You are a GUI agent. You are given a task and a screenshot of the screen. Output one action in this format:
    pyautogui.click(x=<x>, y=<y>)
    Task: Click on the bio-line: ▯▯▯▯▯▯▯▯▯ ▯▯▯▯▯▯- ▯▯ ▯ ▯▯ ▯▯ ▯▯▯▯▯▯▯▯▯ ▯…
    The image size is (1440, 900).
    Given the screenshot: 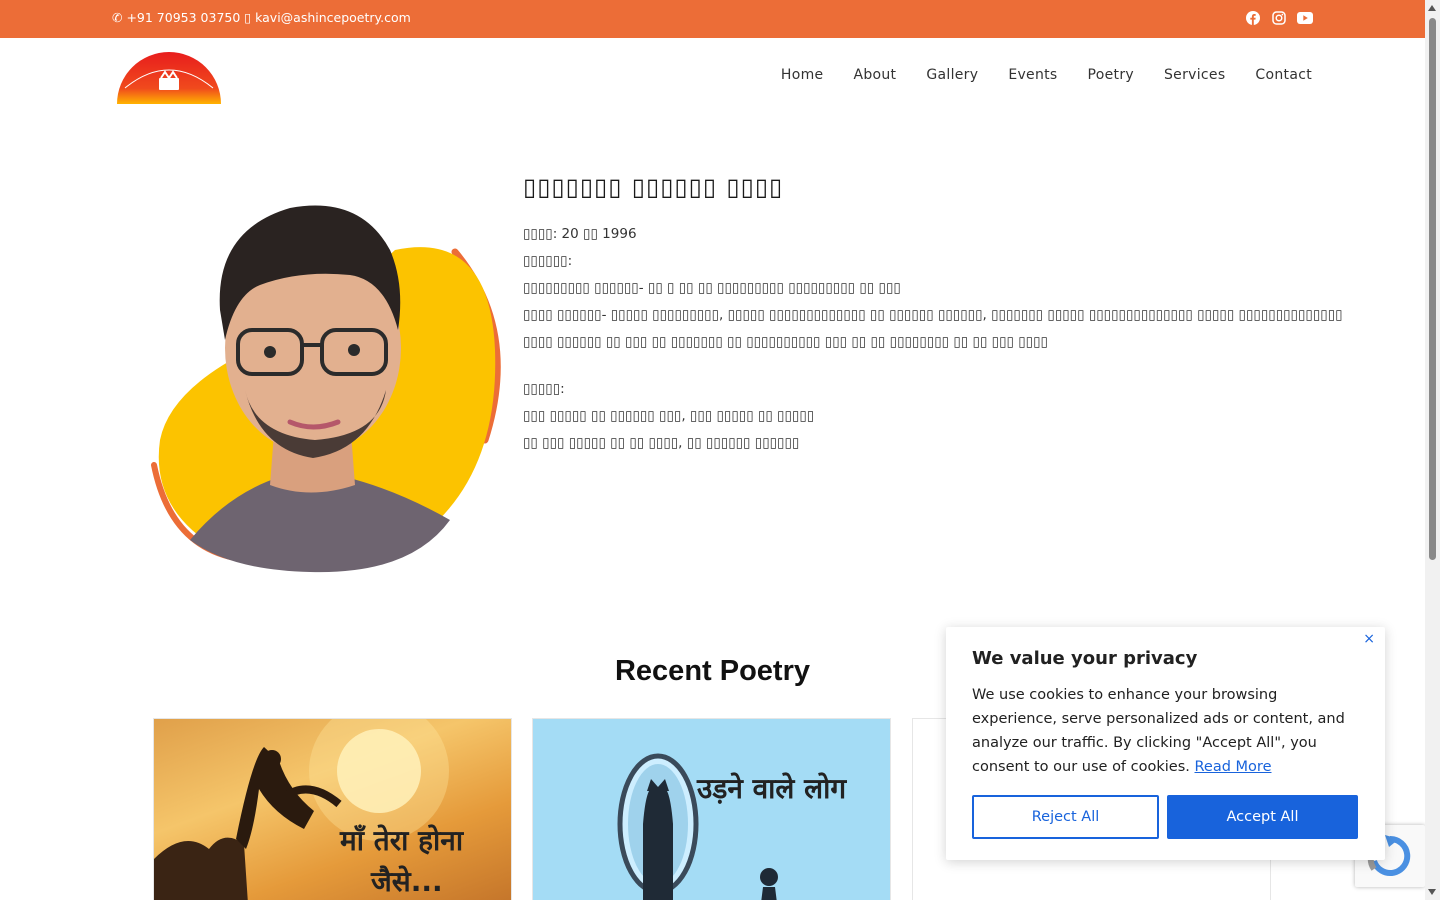 What is the action you would take?
    pyautogui.click(x=712, y=288)
    